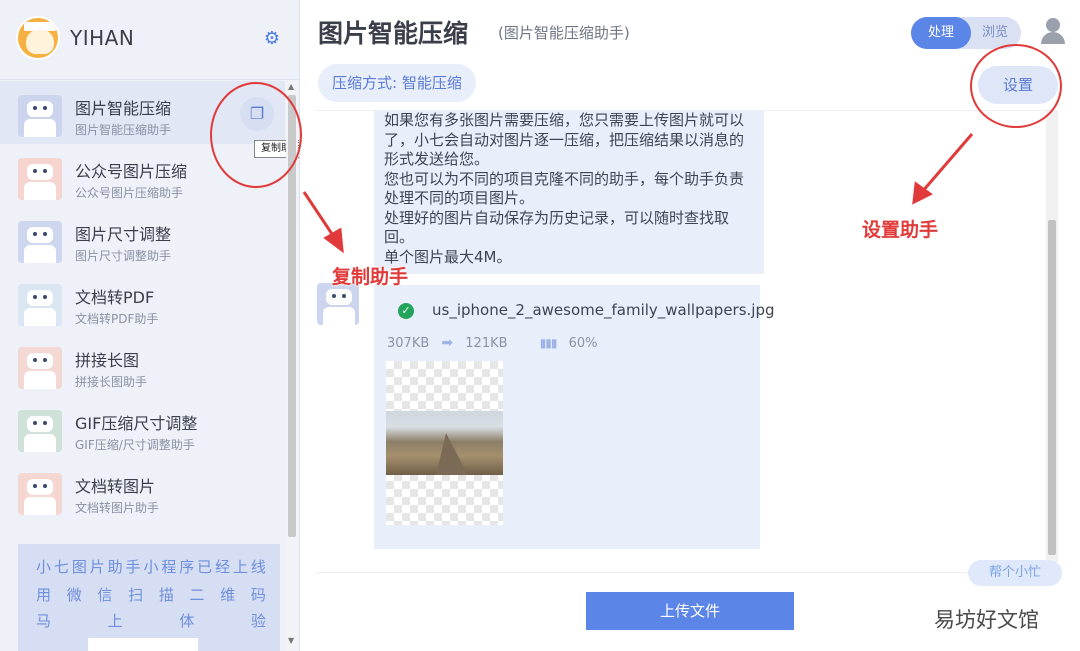 The width and height of the screenshot is (1080, 651). I want to click on sidebar-item-subtitle: GIF压缩/尺寸调整助手, so click(135, 445).